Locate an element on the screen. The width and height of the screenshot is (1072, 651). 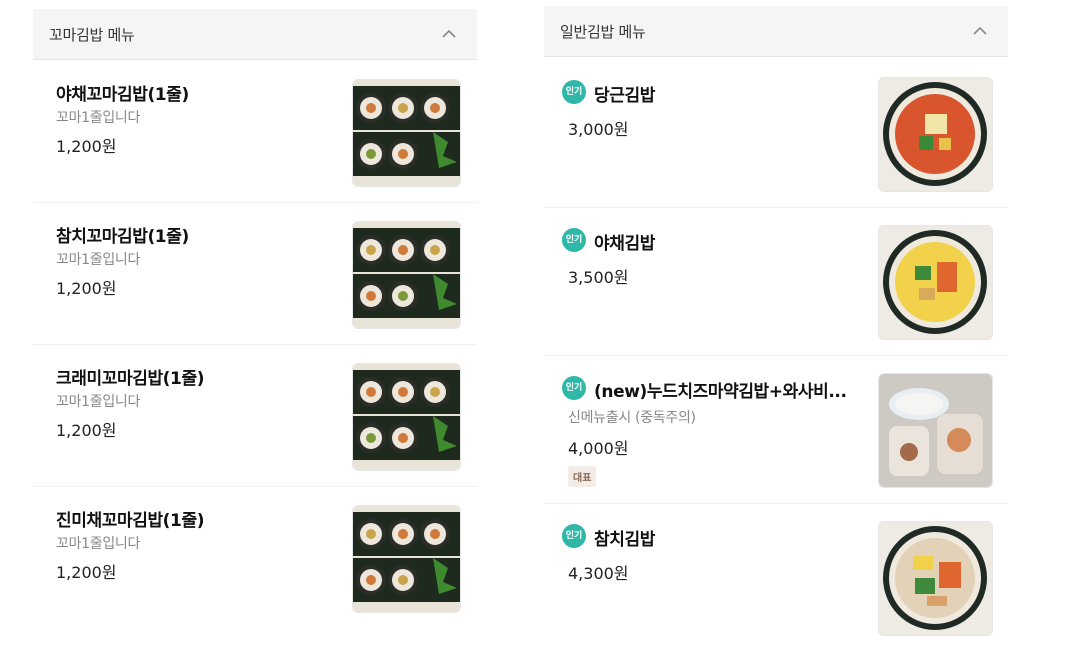
menu-item: 크래미꼬마김밥(1줄) 꼬마1줄입니다 1,200원 is located at coordinates (255, 415).